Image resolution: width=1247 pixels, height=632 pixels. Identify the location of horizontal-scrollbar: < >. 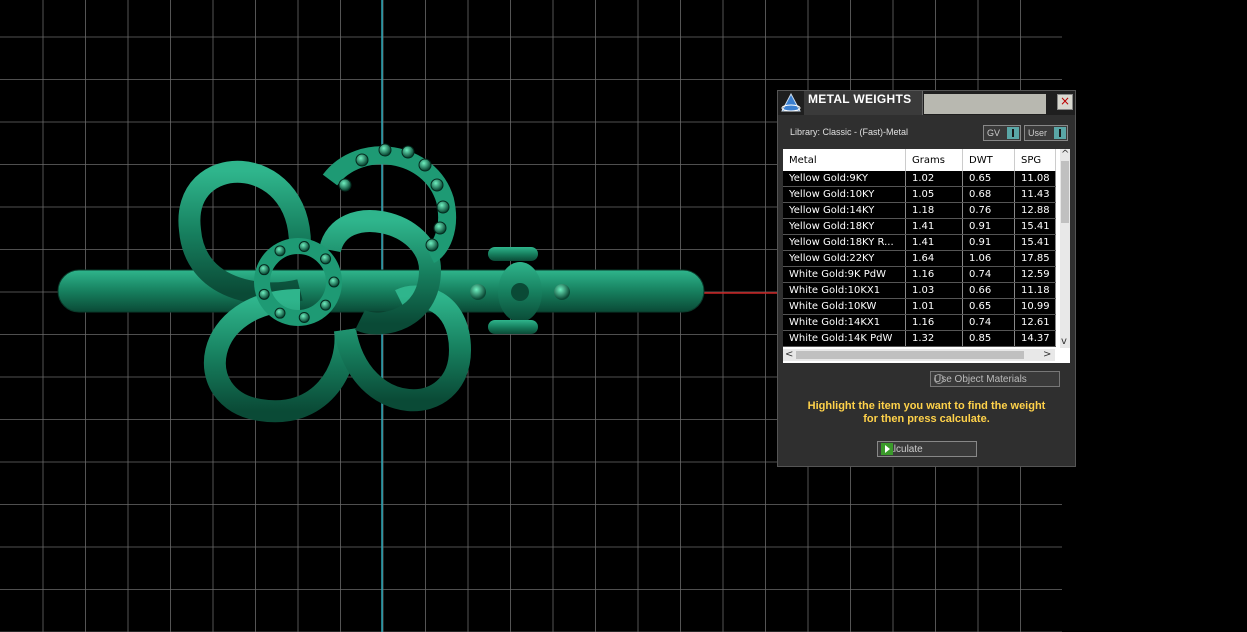
(919, 355).